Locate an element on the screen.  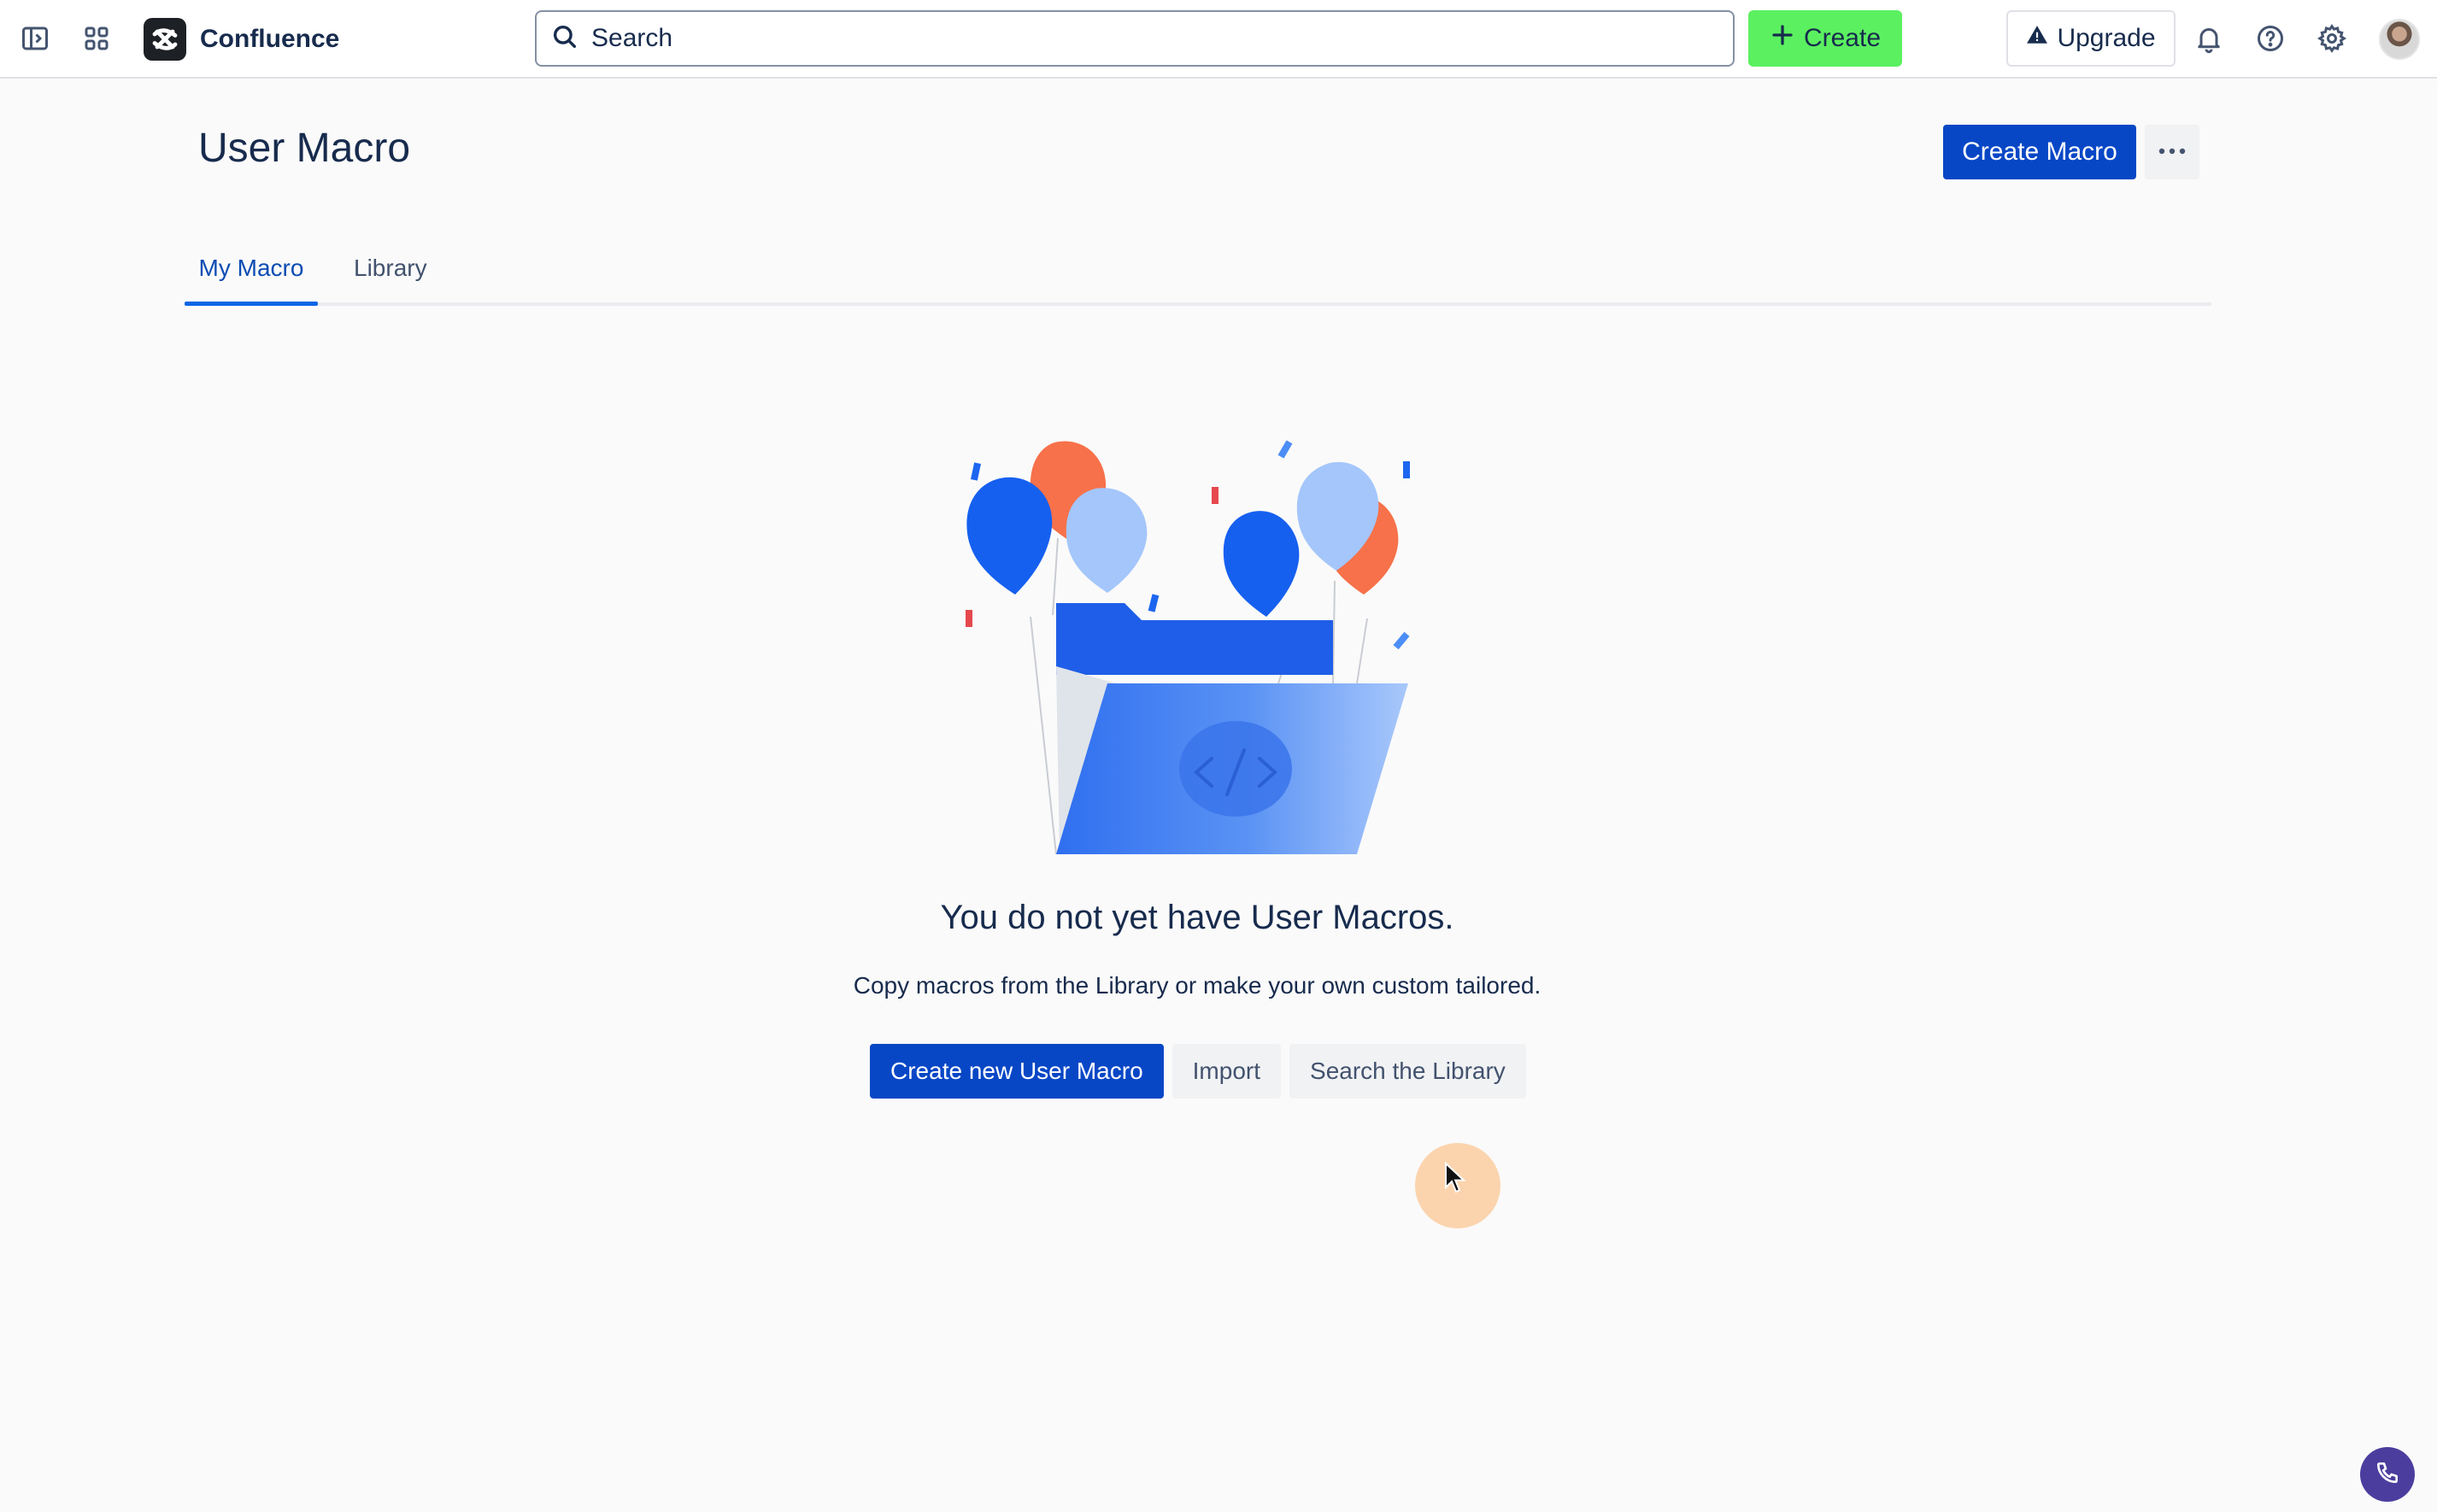
phone-icon is located at coordinates (2387, 1475).